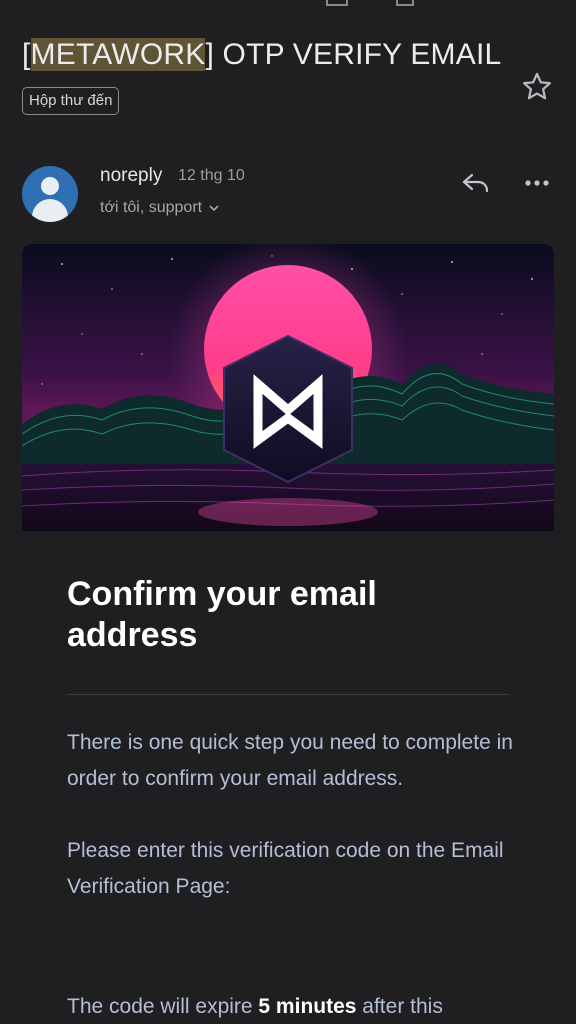 The image size is (576, 1024). Describe the element at coordinates (214, 208) in the screenshot. I see `chevron-down-icon` at that location.